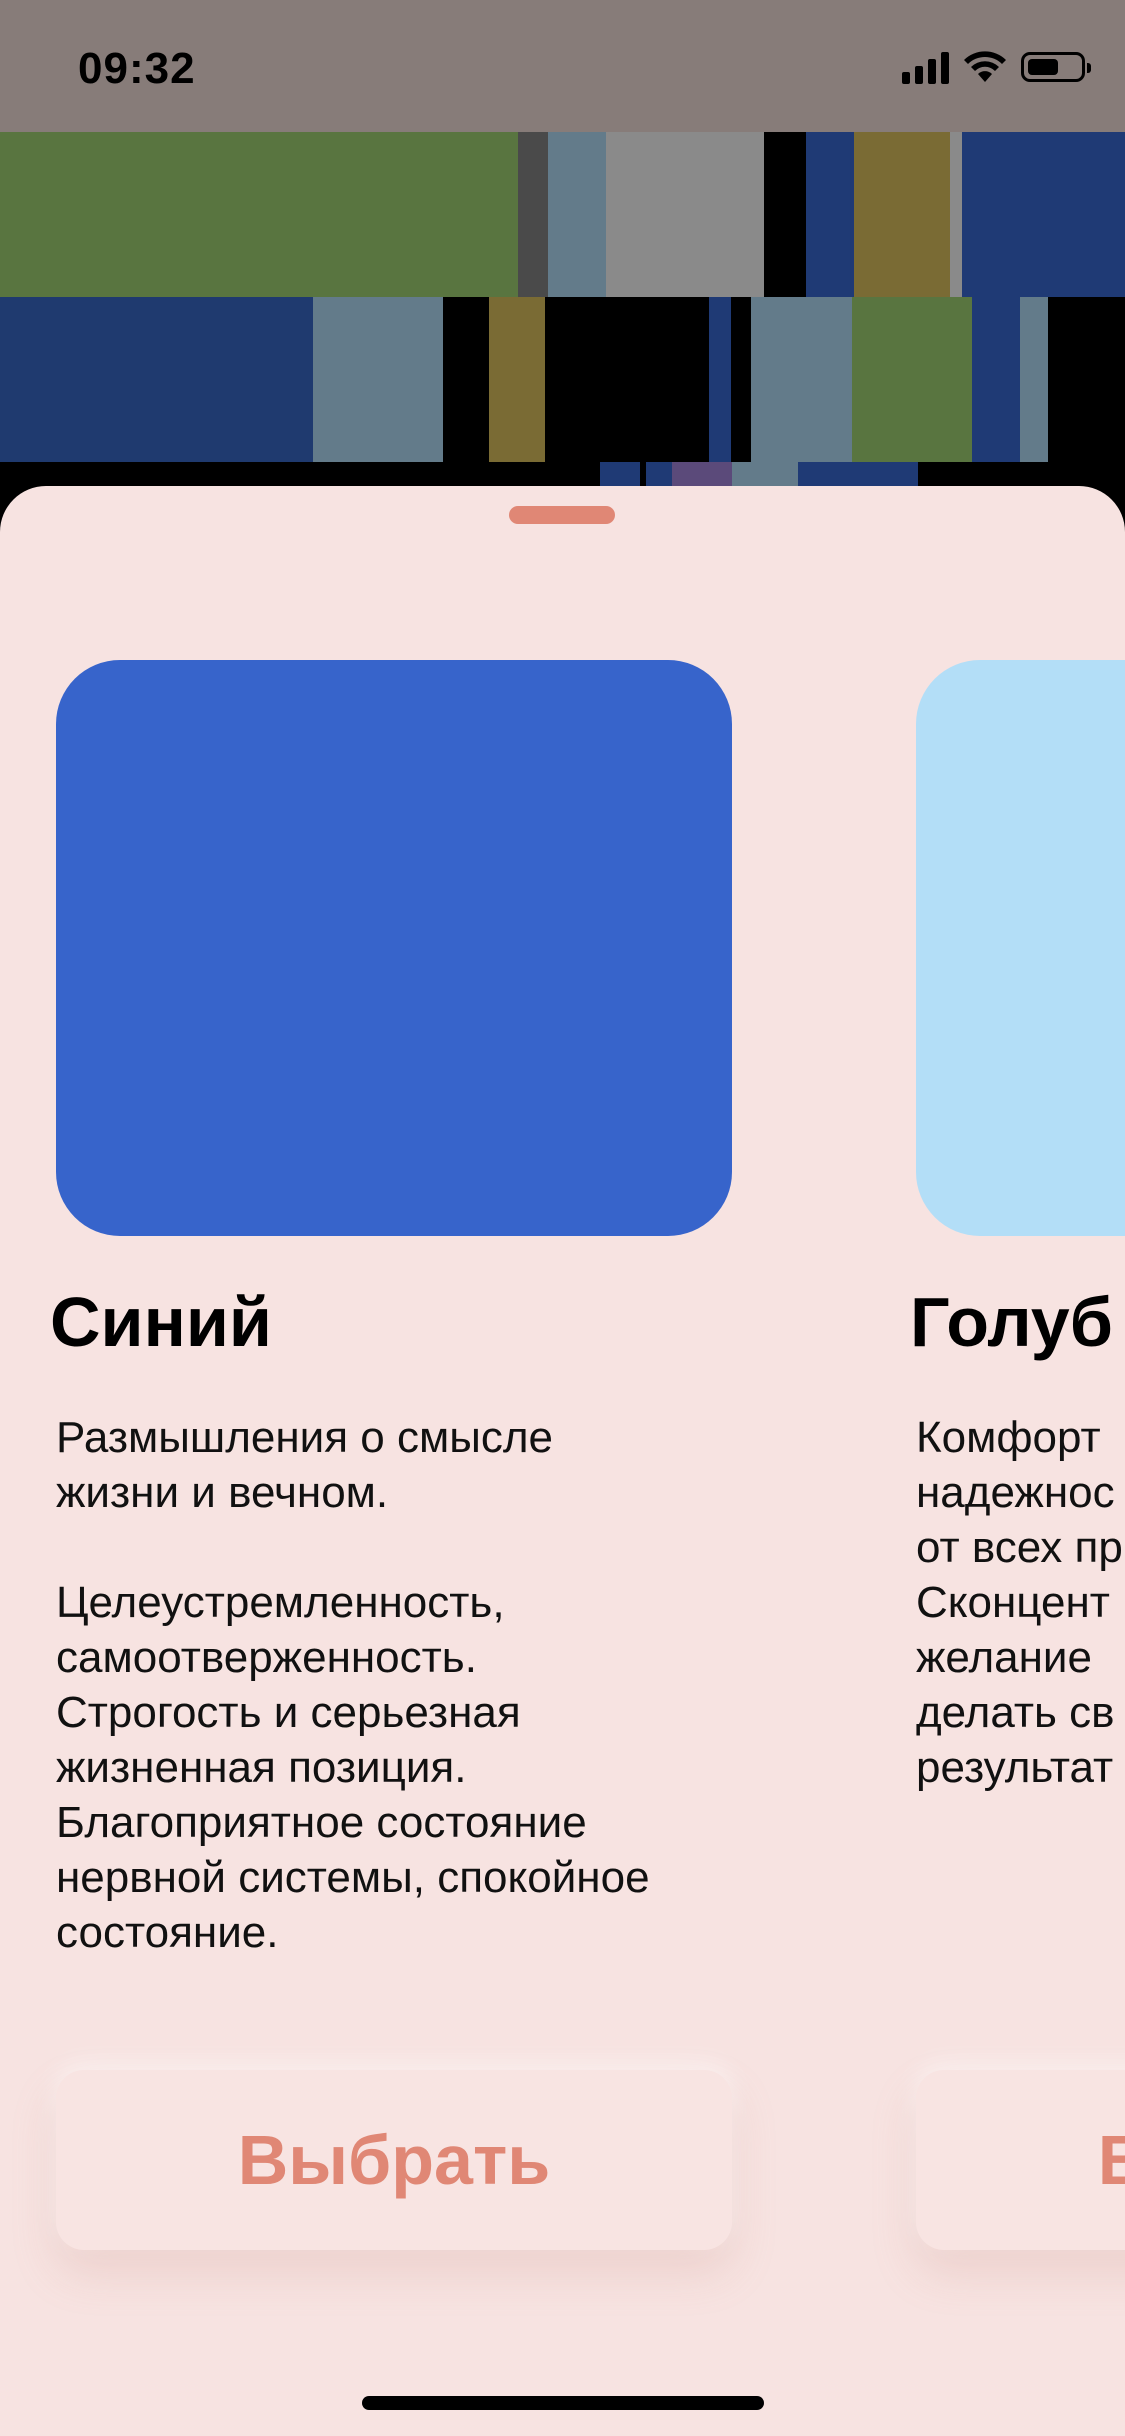  I want to click on cellular-signal-icon, so click(925, 67).